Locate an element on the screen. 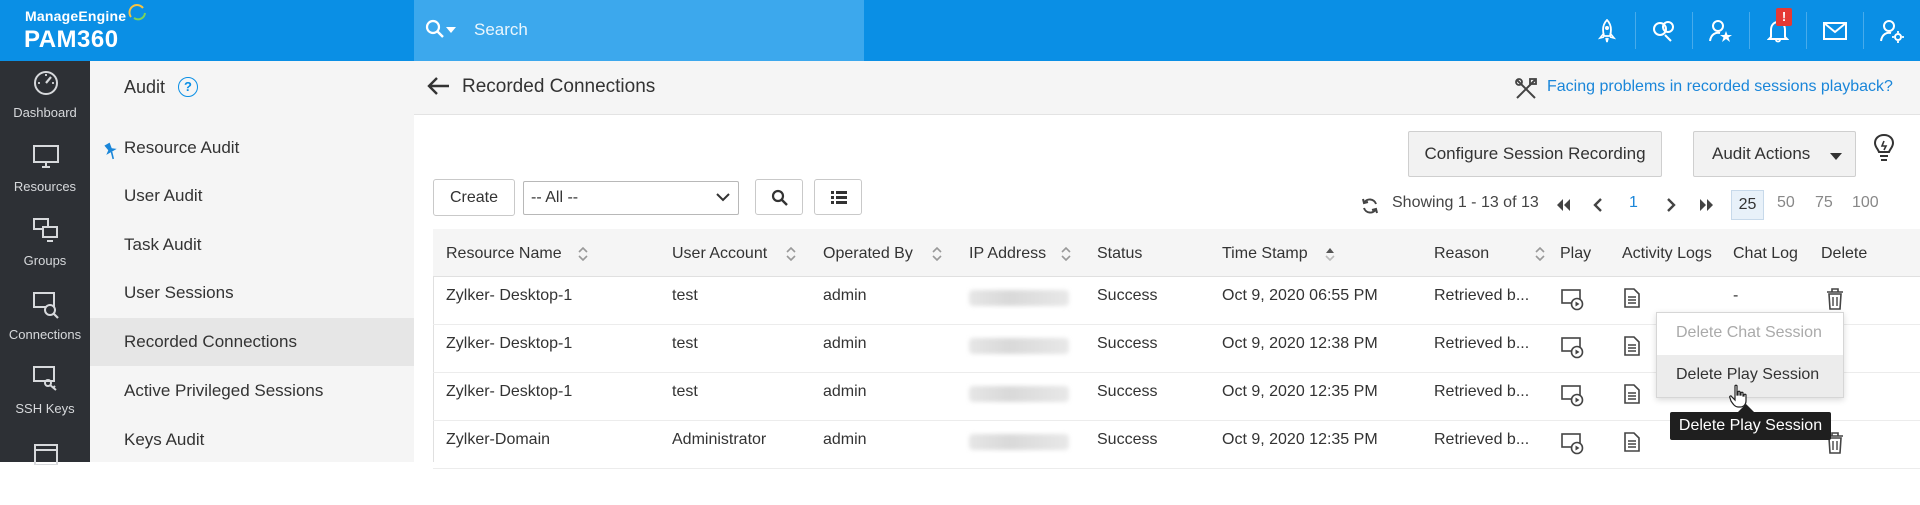 The height and width of the screenshot is (505, 1920). audit-actions-button: Audit Actions is located at coordinates (1774, 154).